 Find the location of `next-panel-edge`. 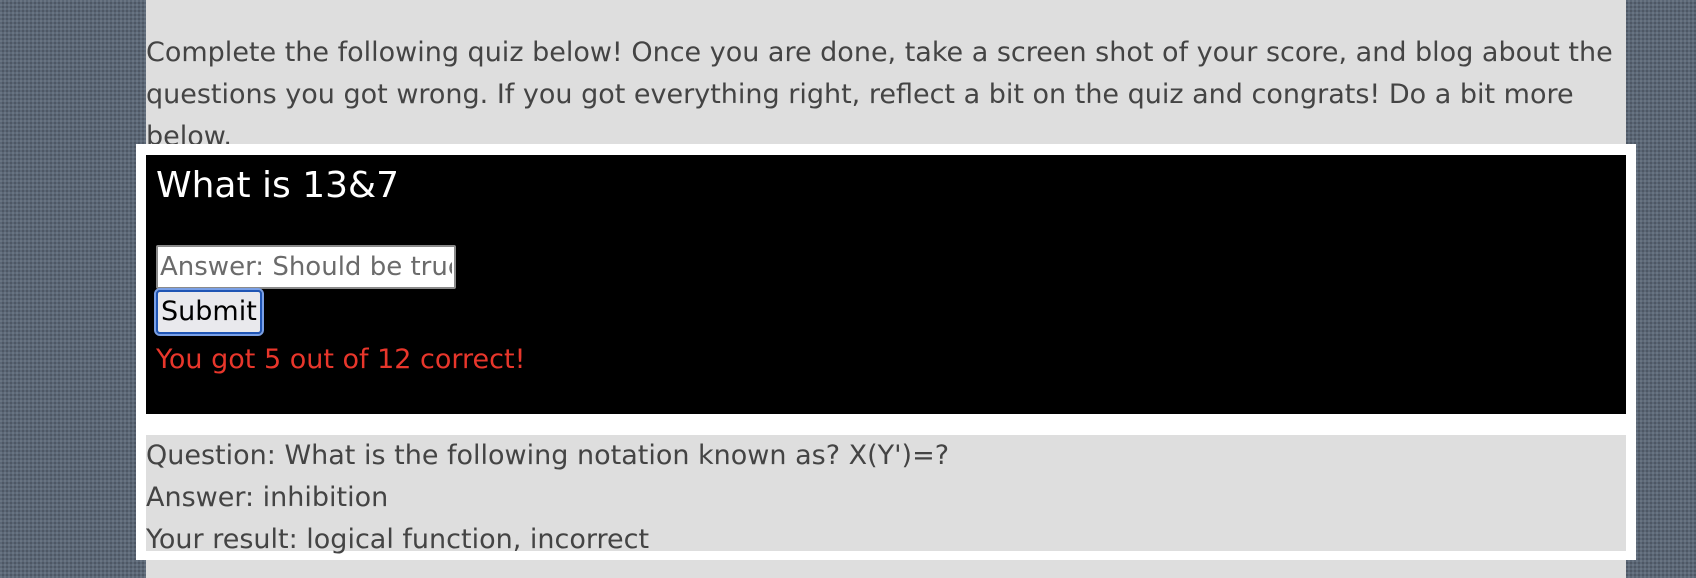

next-panel-edge is located at coordinates (886, 569).